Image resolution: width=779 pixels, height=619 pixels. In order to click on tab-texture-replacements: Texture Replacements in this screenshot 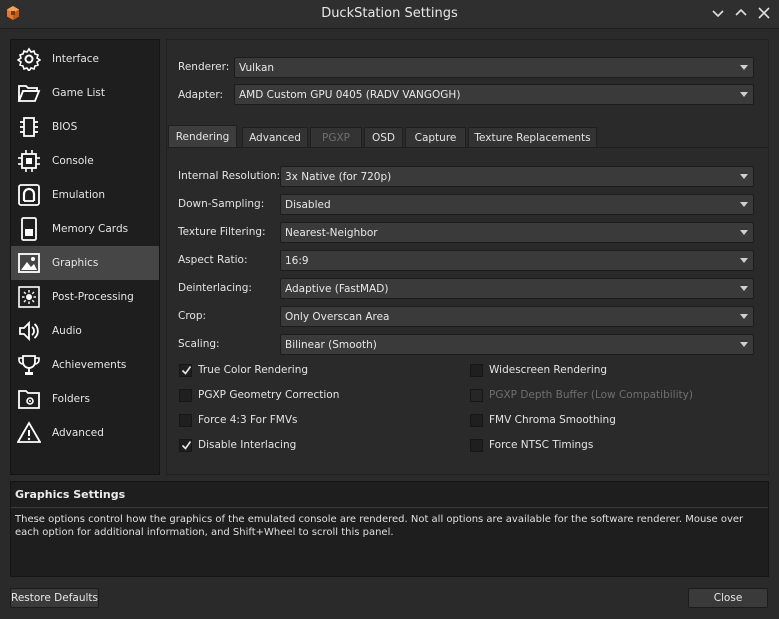, I will do `click(532, 137)`.